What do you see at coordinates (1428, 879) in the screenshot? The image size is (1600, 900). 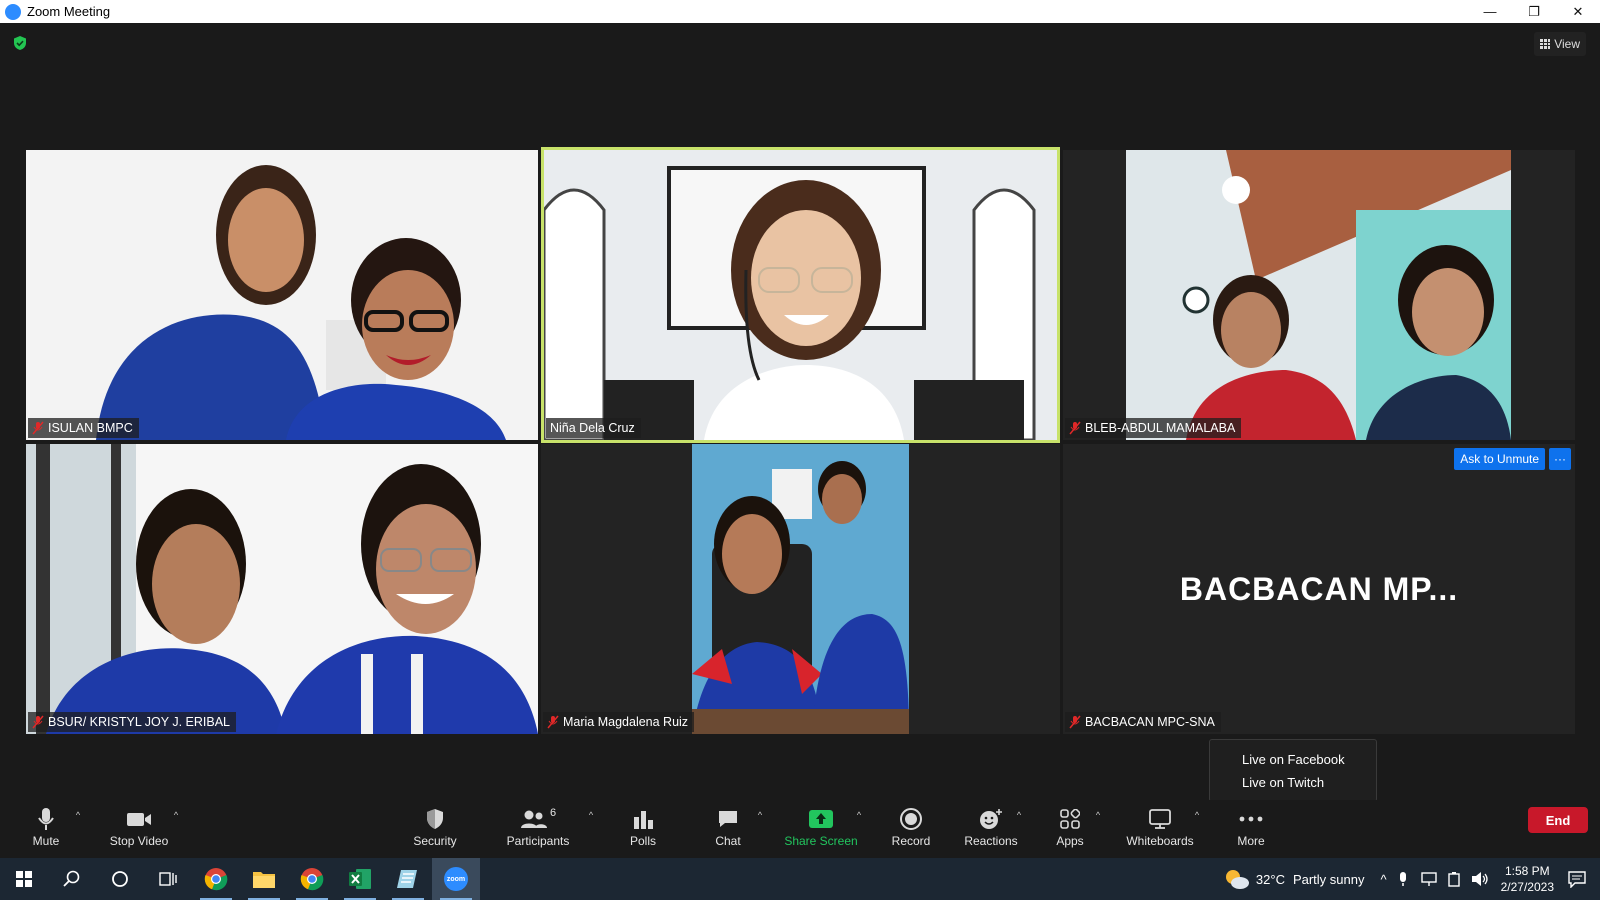 I see `network-icon` at bounding box center [1428, 879].